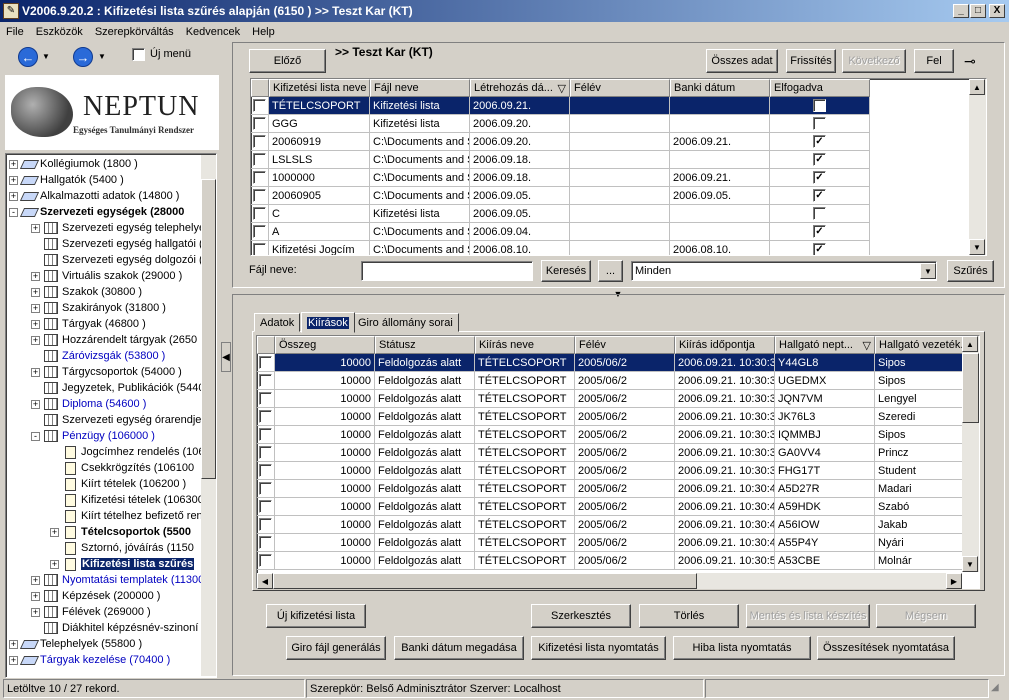  I want to click on tree-item: + Hozzárendelt tárgyak (2650, so click(114, 340).